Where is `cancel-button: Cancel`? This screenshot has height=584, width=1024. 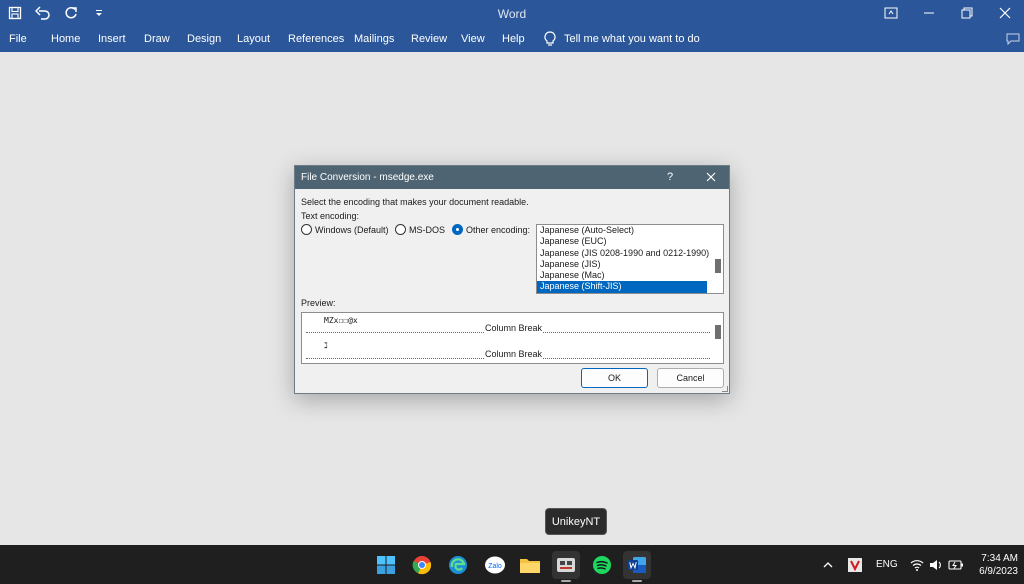 cancel-button: Cancel is located at coordinates (690, 378).